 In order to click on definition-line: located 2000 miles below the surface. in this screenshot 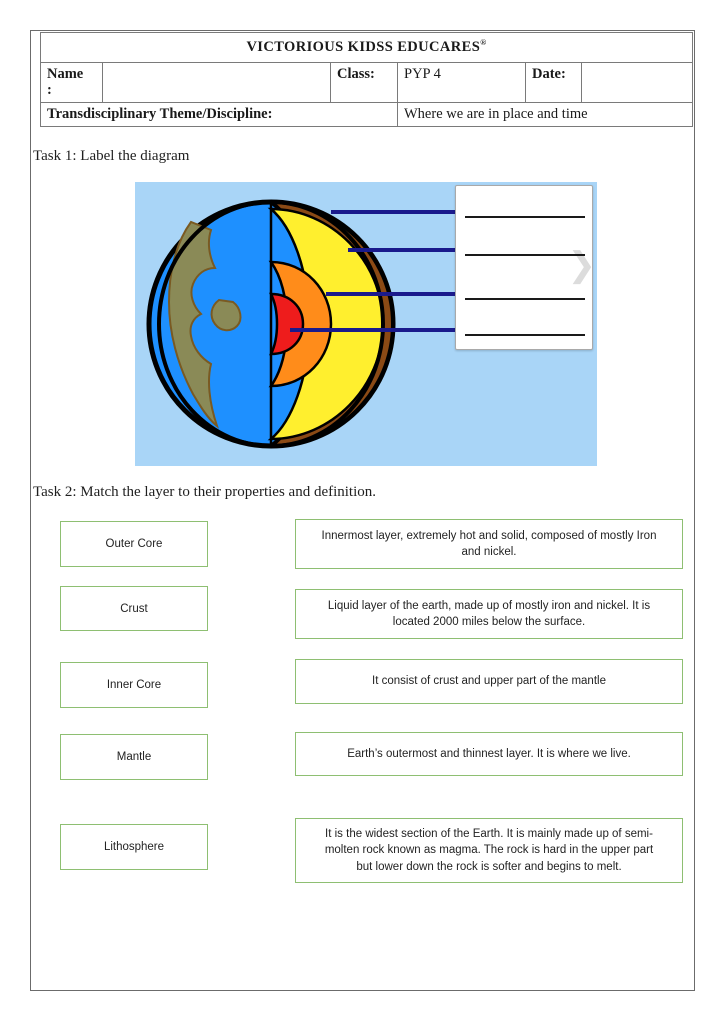, I will do `click(489, 622)`.